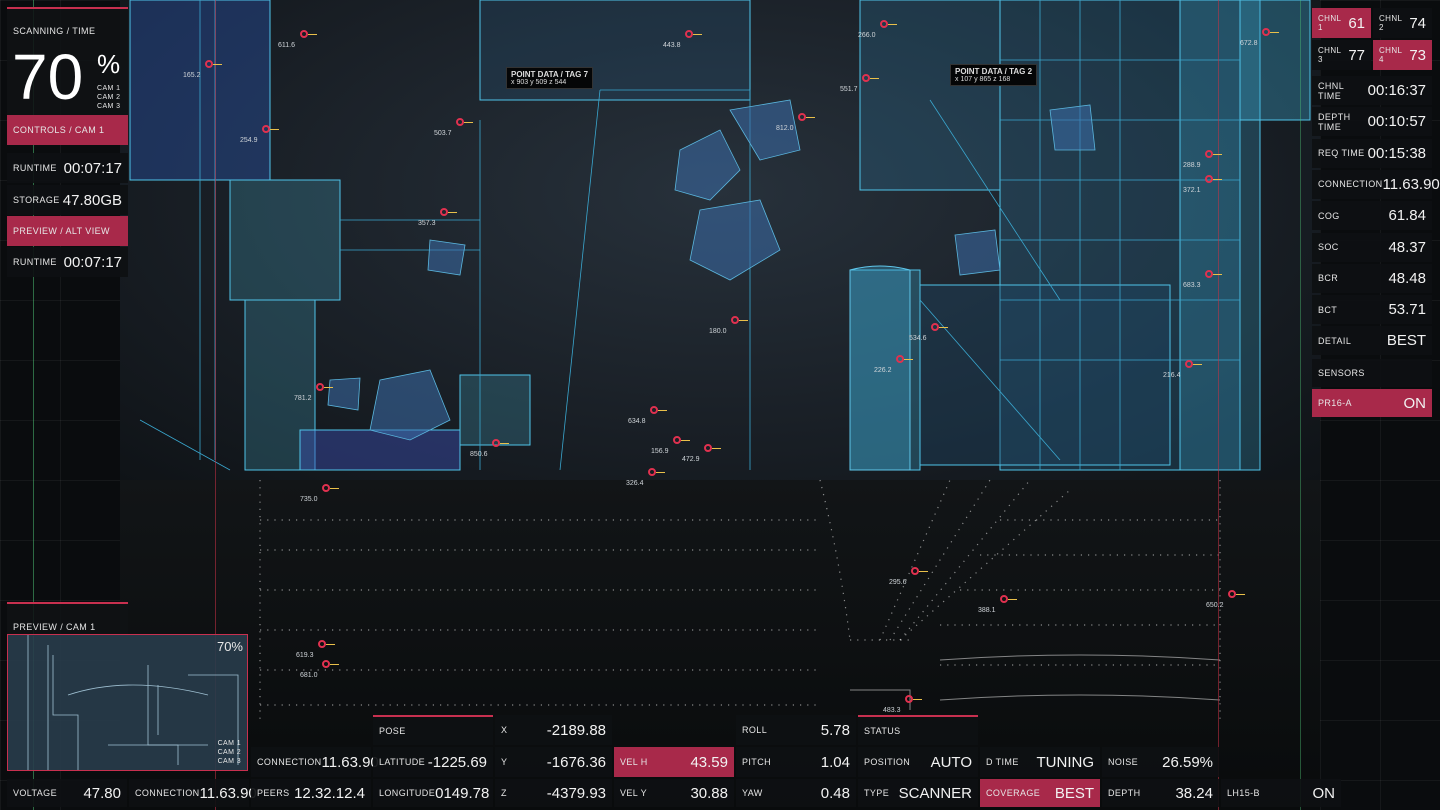 The width and height of the screenshot is (1440, 810). Describe the element at coordinates (835, 793) in the screenshot. I see `yaw-value: 0.48` at that location.